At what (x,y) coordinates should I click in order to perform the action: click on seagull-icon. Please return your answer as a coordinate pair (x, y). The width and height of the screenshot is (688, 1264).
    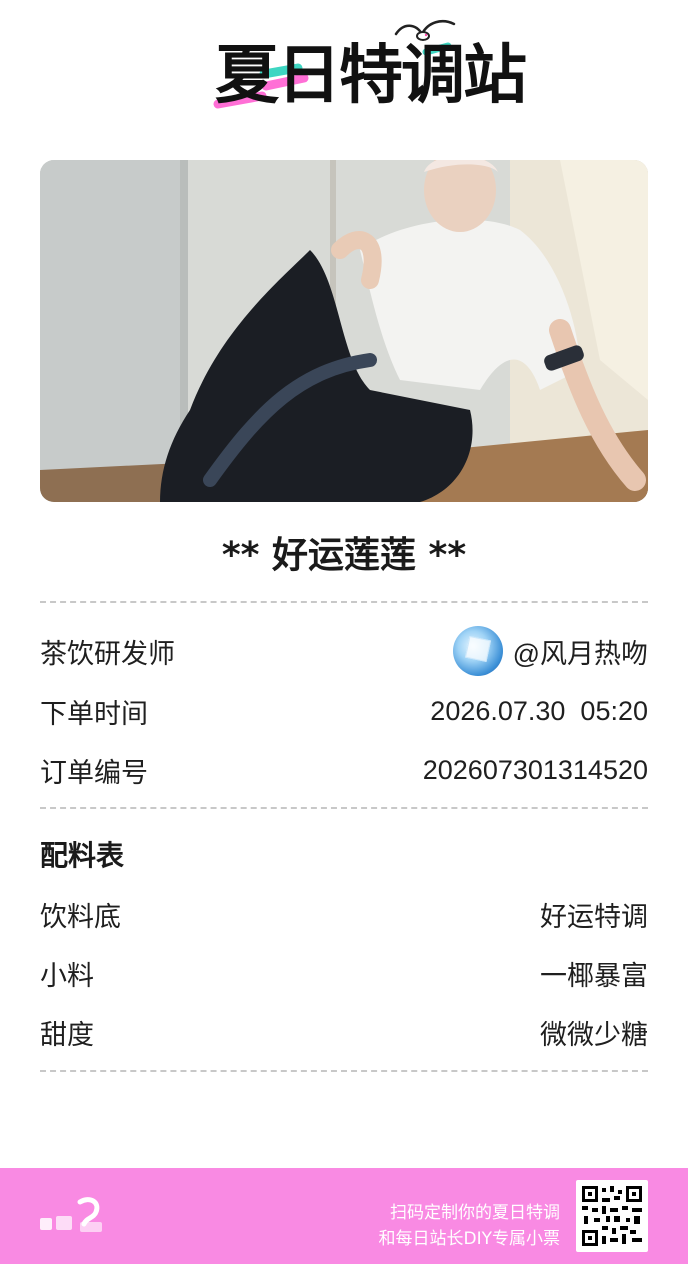
    Looking at the image, I should click on (425, 30).